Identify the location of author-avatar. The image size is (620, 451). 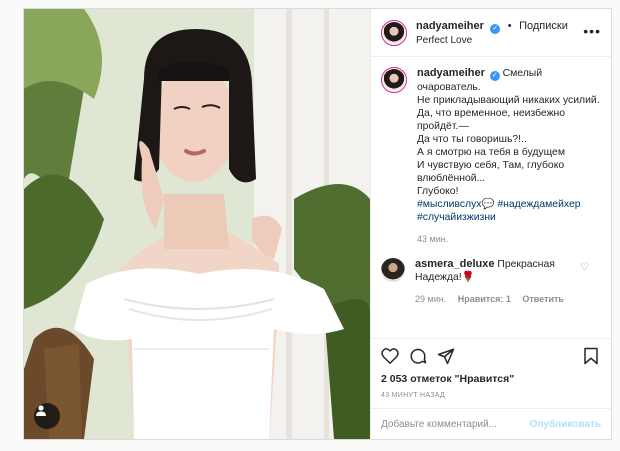
(394, 32).